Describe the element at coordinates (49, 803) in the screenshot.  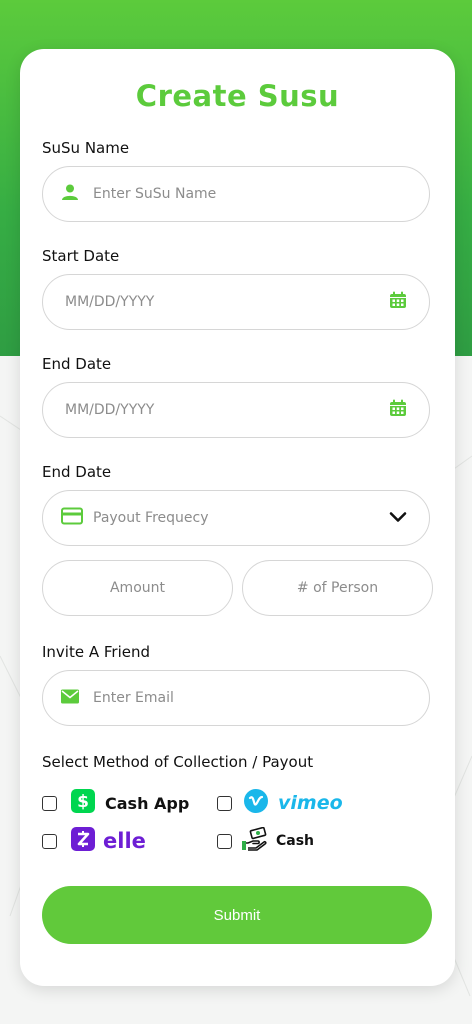
I see `cash-app-checkbox` at that location.